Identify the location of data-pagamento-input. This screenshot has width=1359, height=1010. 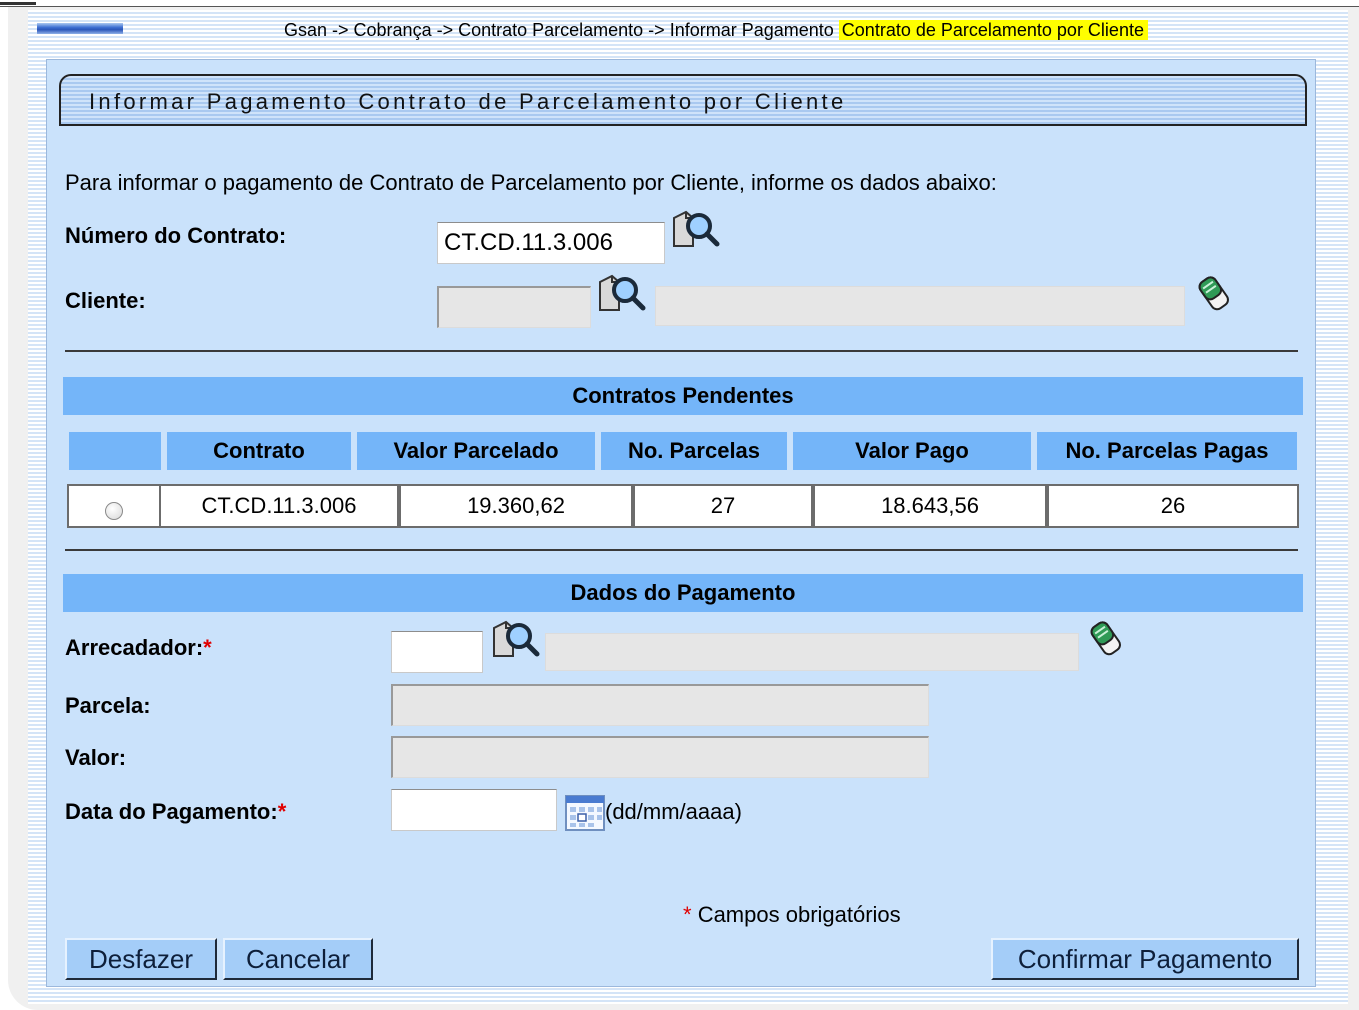
(474, 810).